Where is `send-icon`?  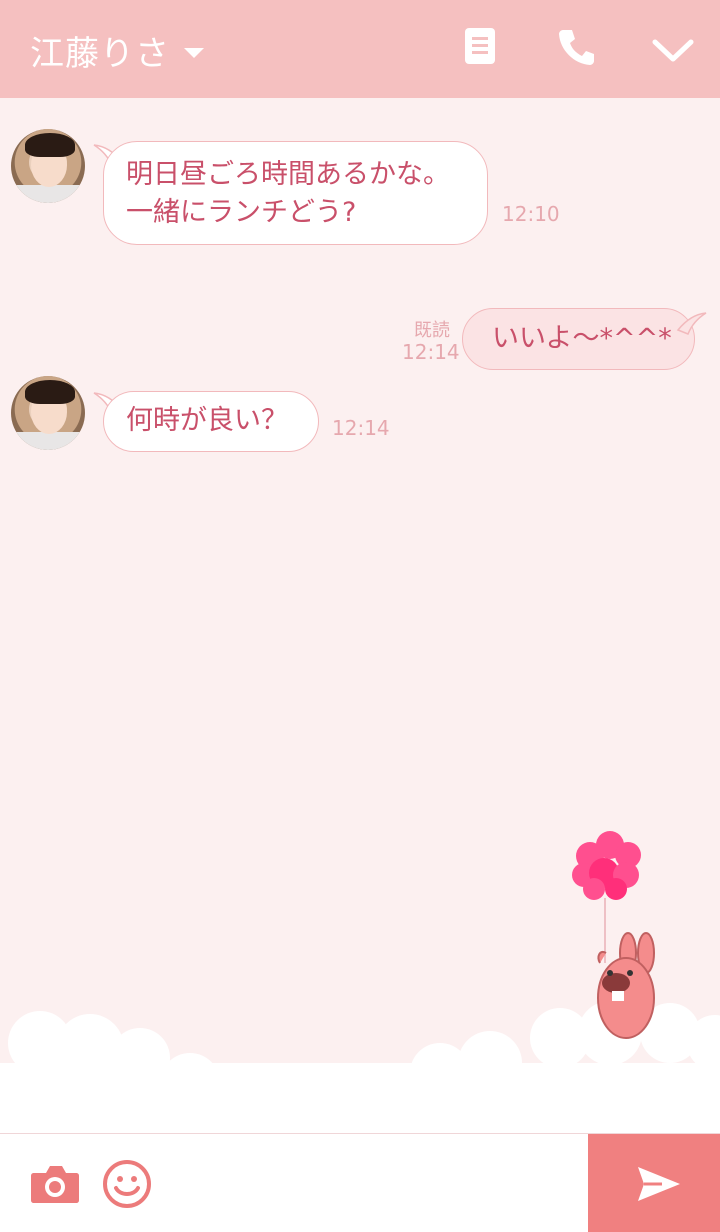
send-icon is located at coordinates (659, 1184).